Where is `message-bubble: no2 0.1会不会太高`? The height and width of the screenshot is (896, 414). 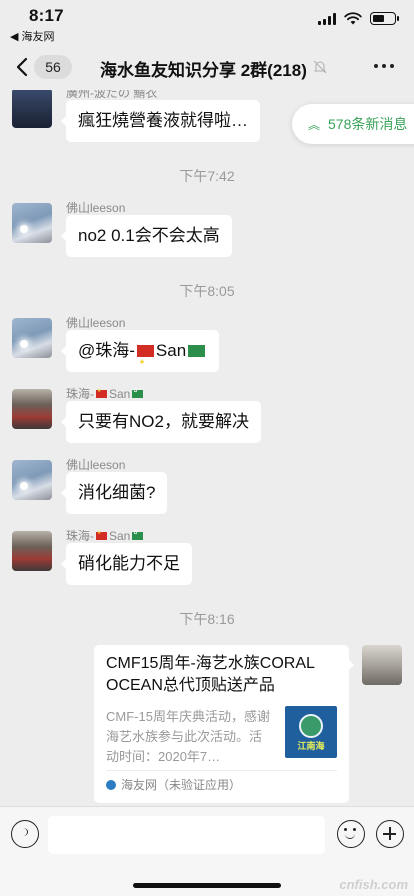 message-bubble: no2 0.1会不会太高 is located at coordinates (146, 236).